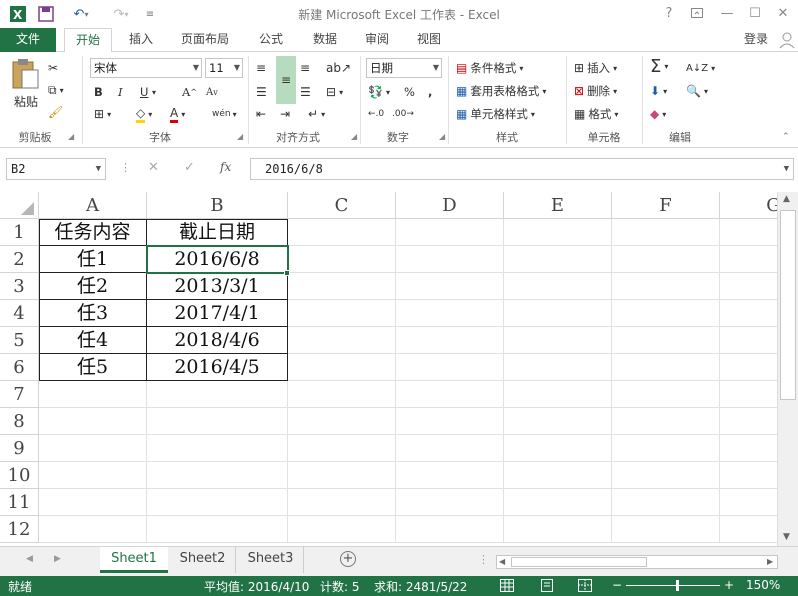 This screenshot has height=596, width=798. Describe the element at coordinates (120, 92) in the screenshot. I see `italic-button: I` at that location.